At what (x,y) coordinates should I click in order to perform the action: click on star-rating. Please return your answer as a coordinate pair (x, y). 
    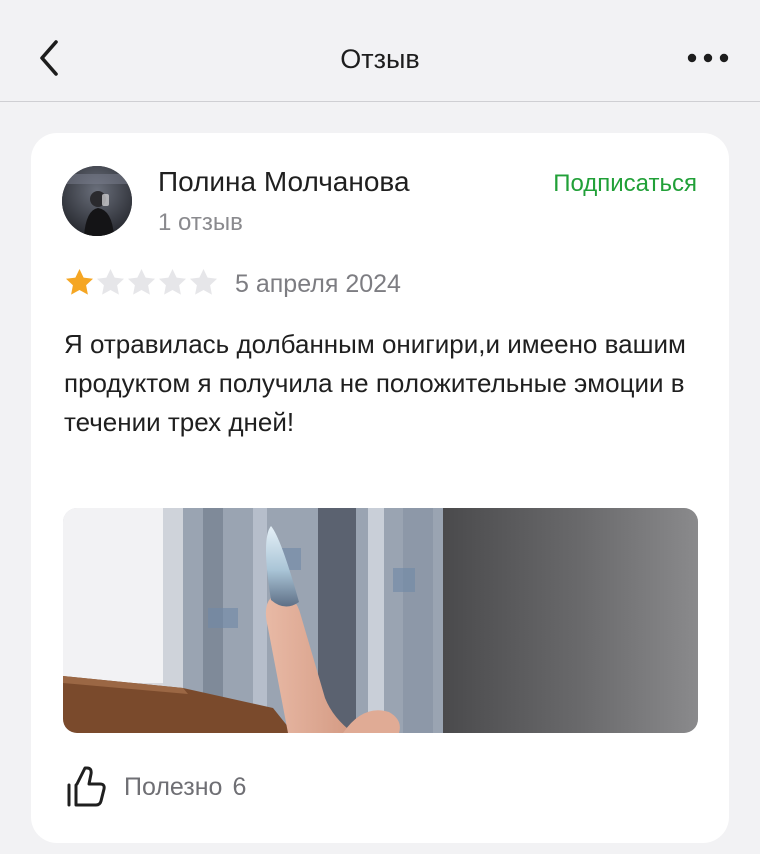
    Looking at the image, I should click on (141, 282).